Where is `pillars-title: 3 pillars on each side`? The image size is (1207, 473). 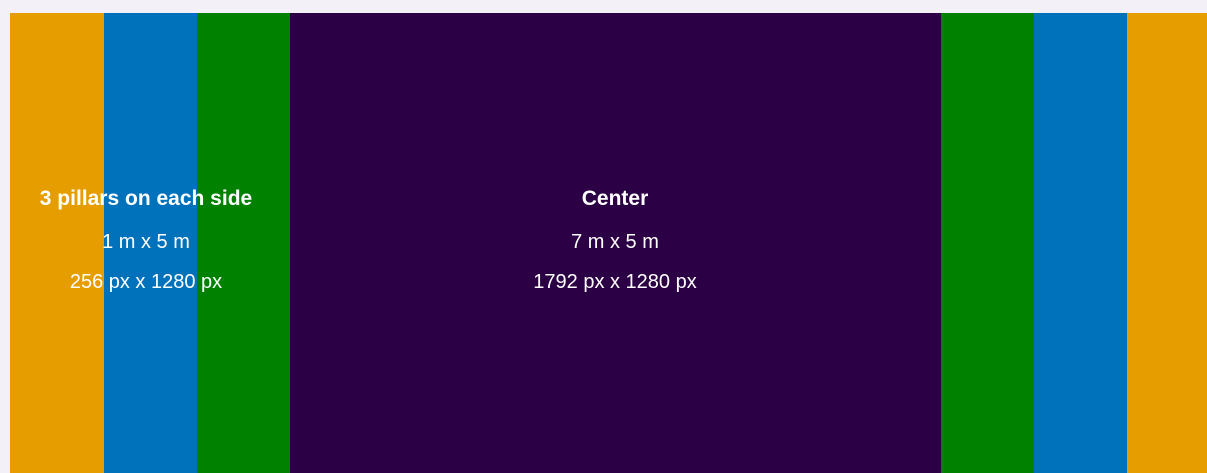 pillars-title: 3 pillars on each side is located at coordinates (146, 198).